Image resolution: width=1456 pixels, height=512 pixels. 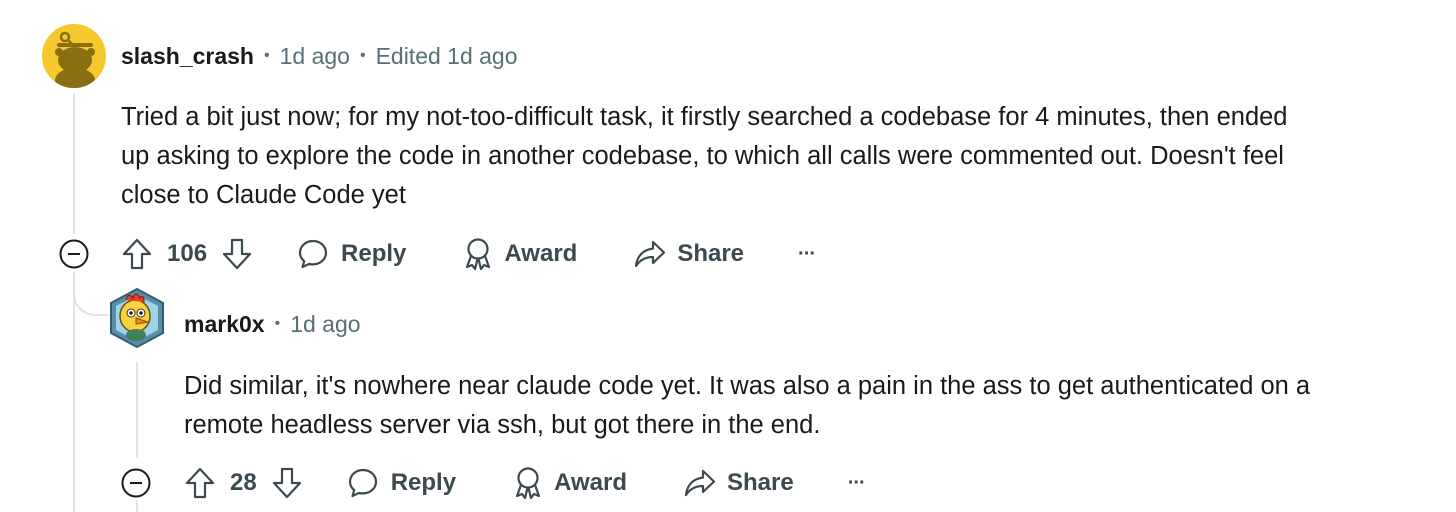 What do you see at coordinates (187, 56) in the screenshot?
I see `username: slash_crash` at bounding box center [187, 56].